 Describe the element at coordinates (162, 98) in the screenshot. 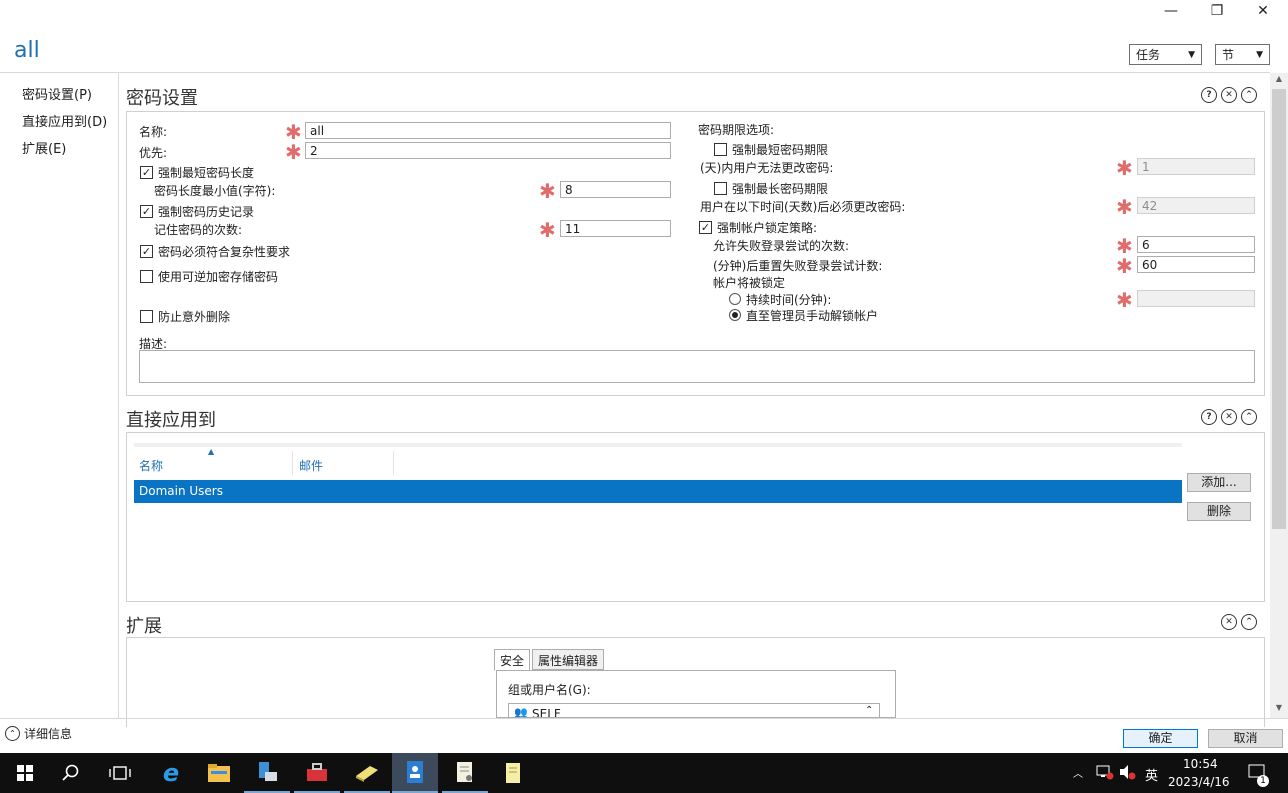

I see `password-settings-title: 密码设置` at that location.